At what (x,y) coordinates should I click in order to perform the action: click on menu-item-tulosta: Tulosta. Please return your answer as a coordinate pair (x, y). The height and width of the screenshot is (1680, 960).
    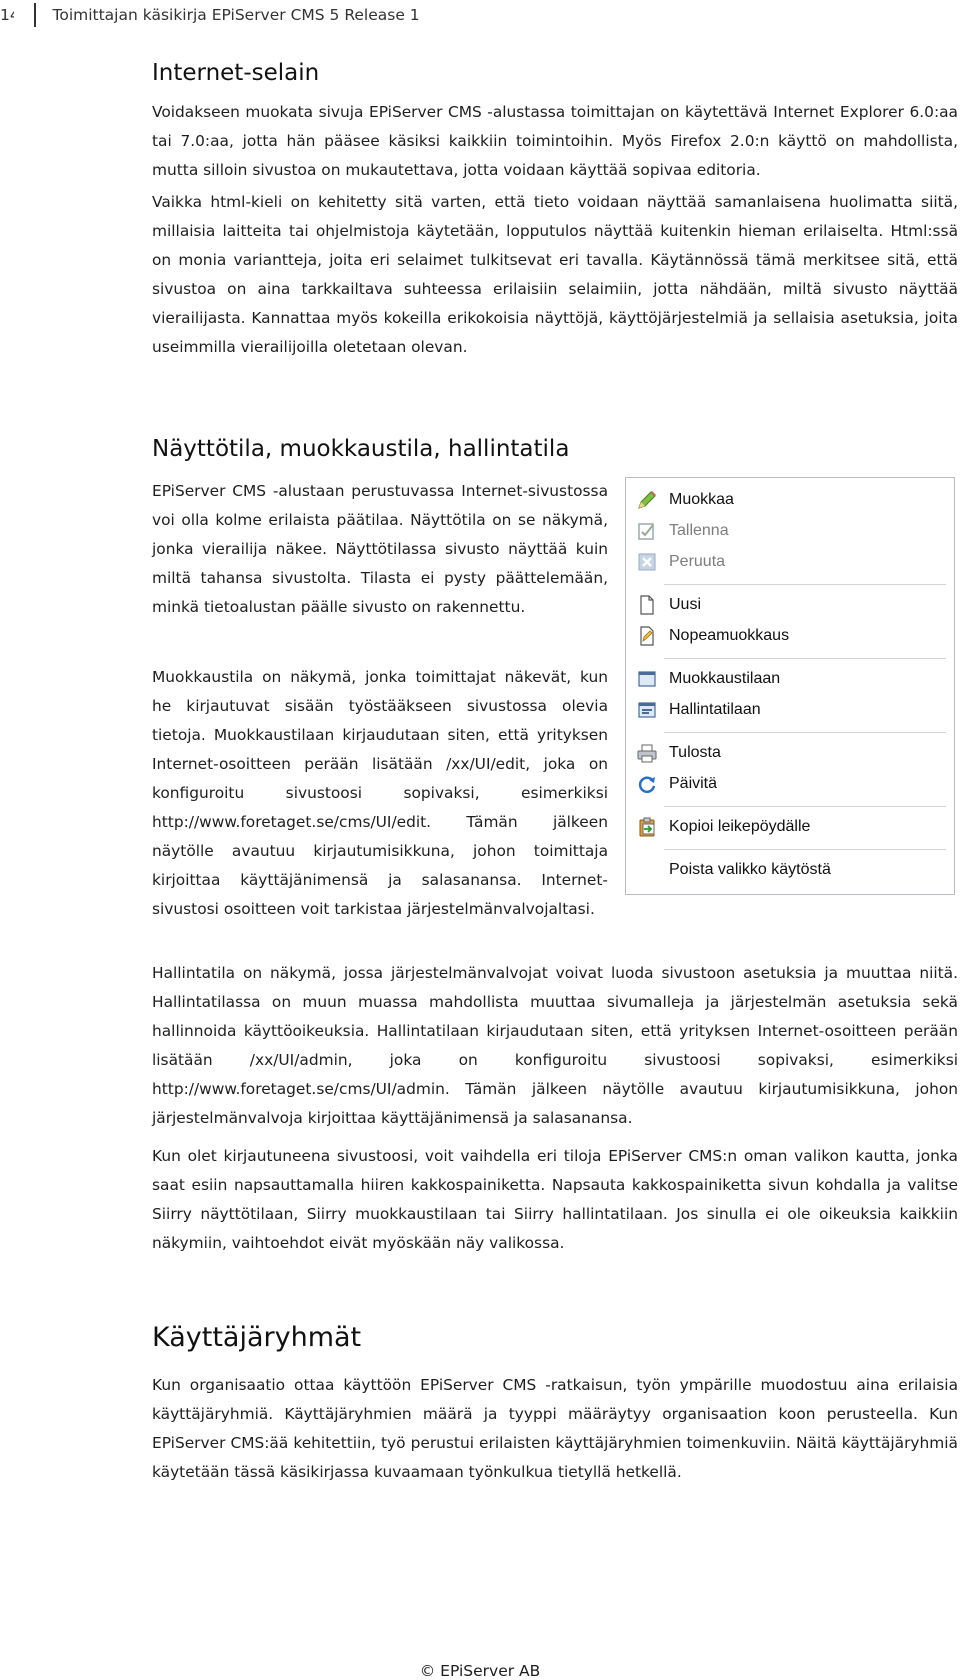
    Looking at the image, I should click on (791, 753).